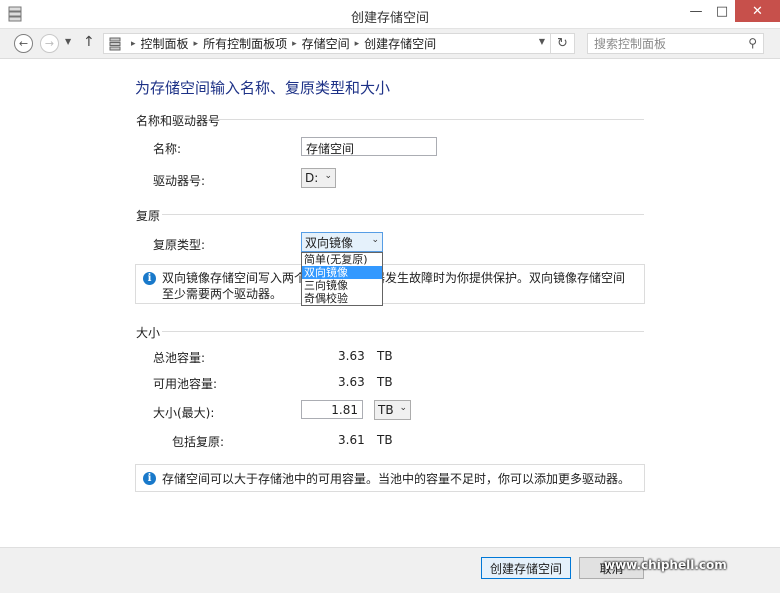  I want to click on refresh-icon: ↻, so click(562, 43).